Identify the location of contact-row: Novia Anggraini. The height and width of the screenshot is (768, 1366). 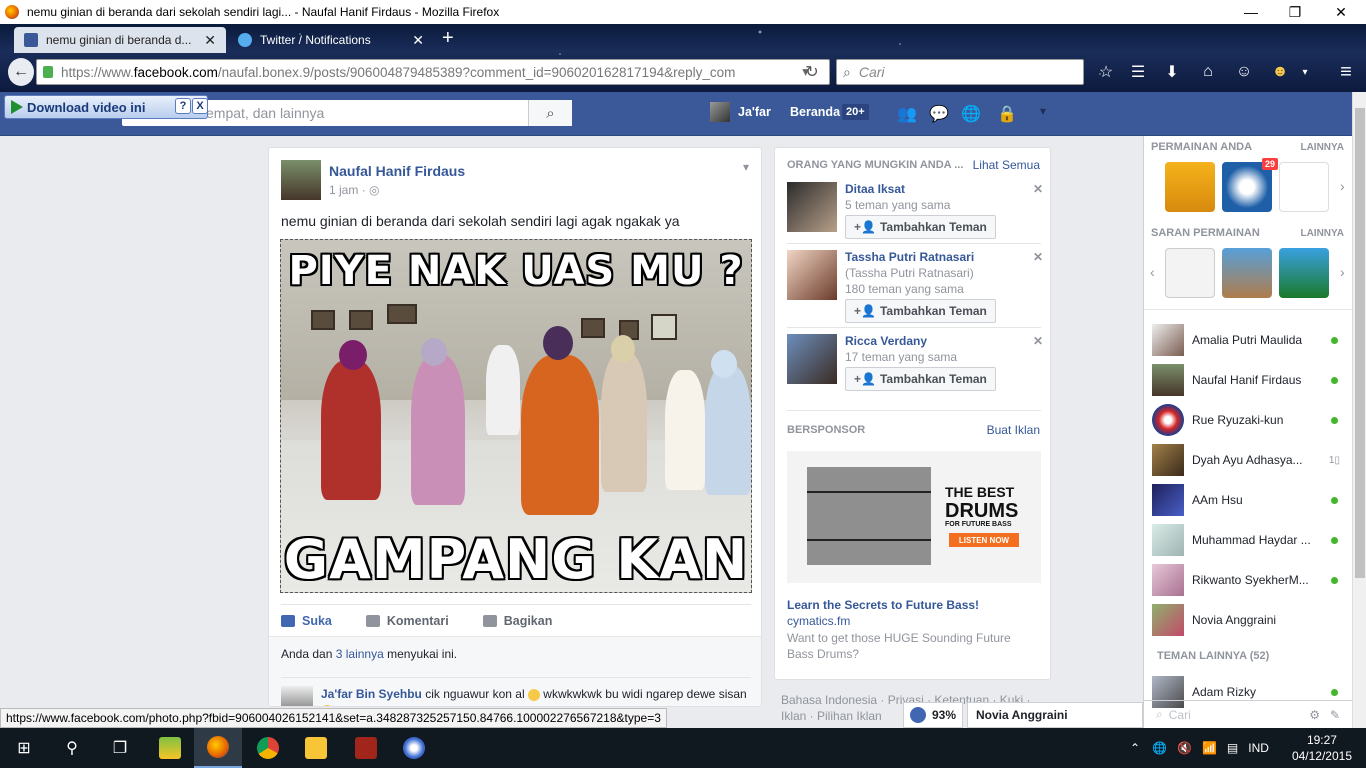
(1248, 620).